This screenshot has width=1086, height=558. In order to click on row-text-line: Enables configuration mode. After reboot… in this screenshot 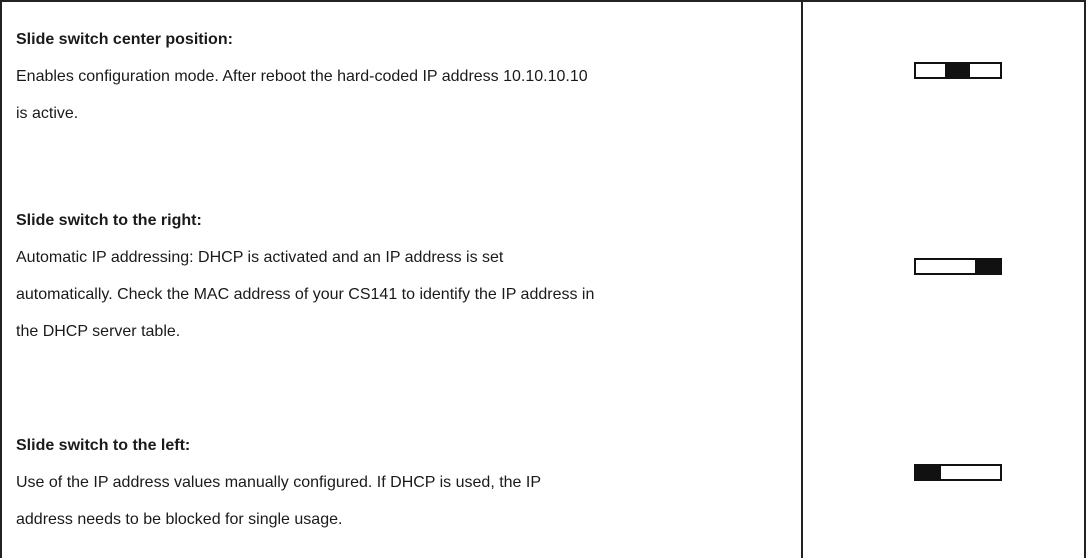, I will do `click(302, 76)`.